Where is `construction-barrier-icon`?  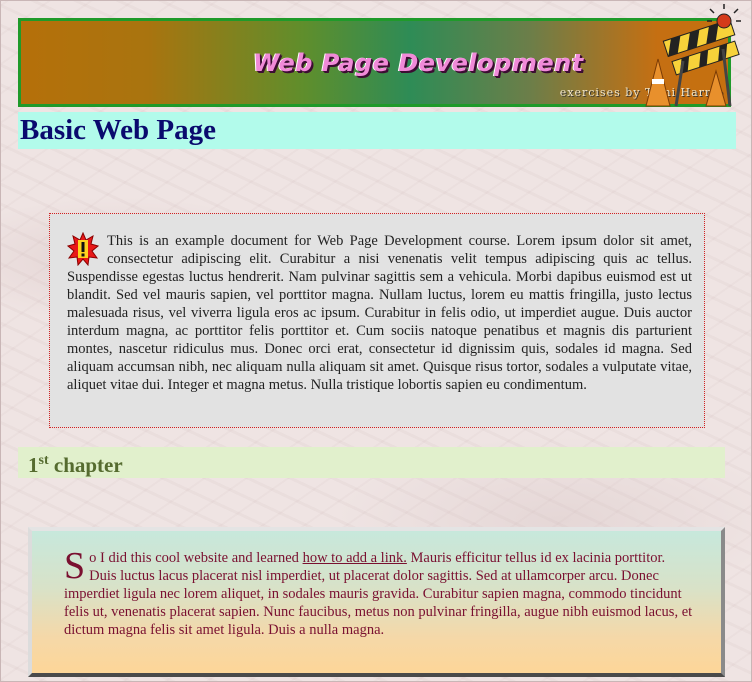 construction-barrier-icon is located at coordinates (693, 55).